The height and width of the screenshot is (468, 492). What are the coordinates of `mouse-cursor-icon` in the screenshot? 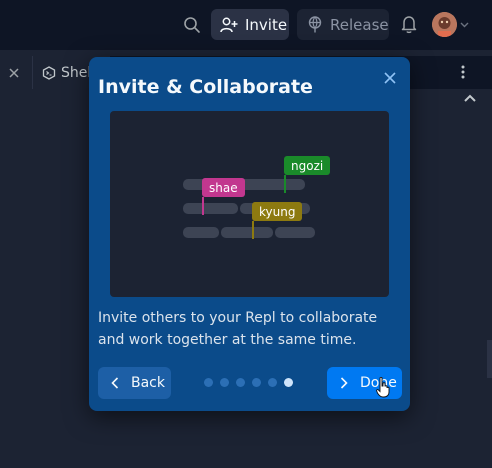 It's located at (383, 387).